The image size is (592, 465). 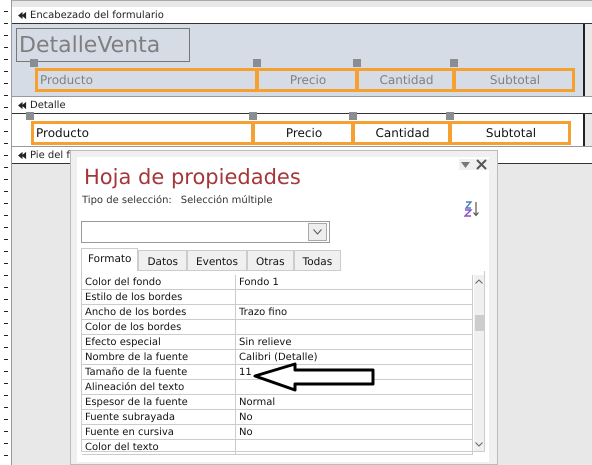 I want to click on property-value: Calibri (Detalle), so click(x=354, y=357).